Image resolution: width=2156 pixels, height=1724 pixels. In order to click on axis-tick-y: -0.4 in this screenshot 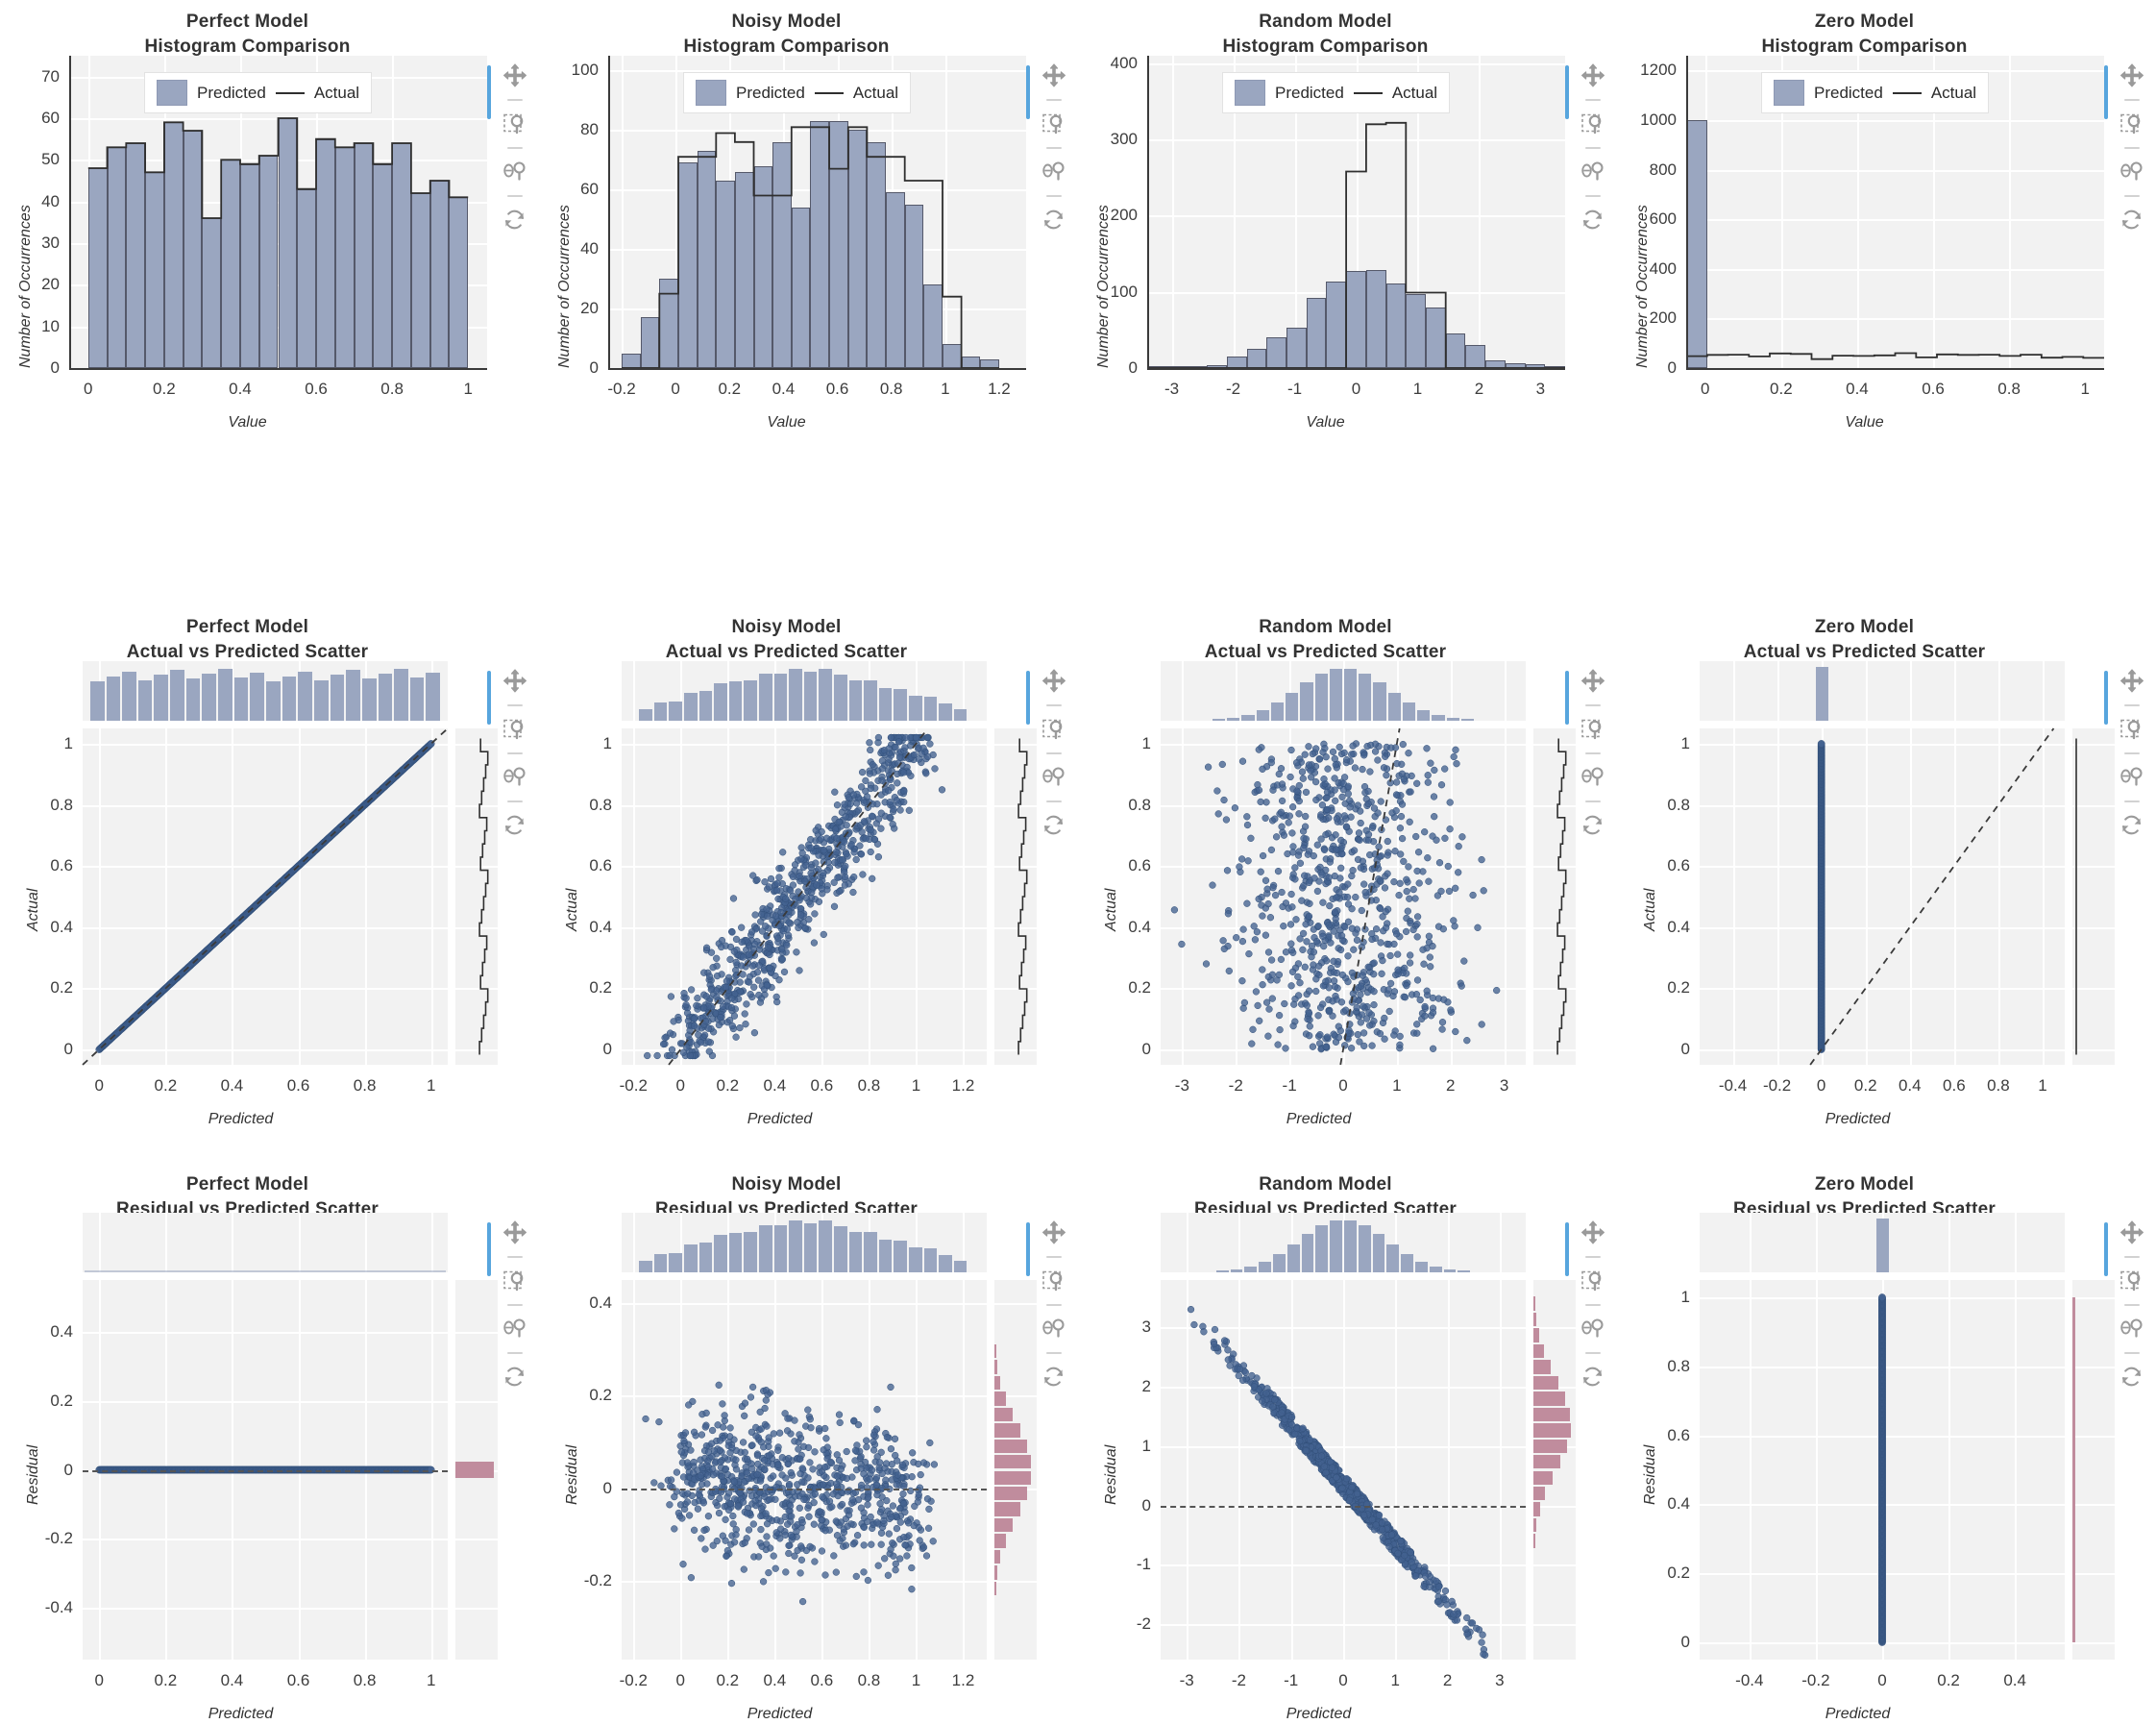, I will do `click(59, 1608)`.